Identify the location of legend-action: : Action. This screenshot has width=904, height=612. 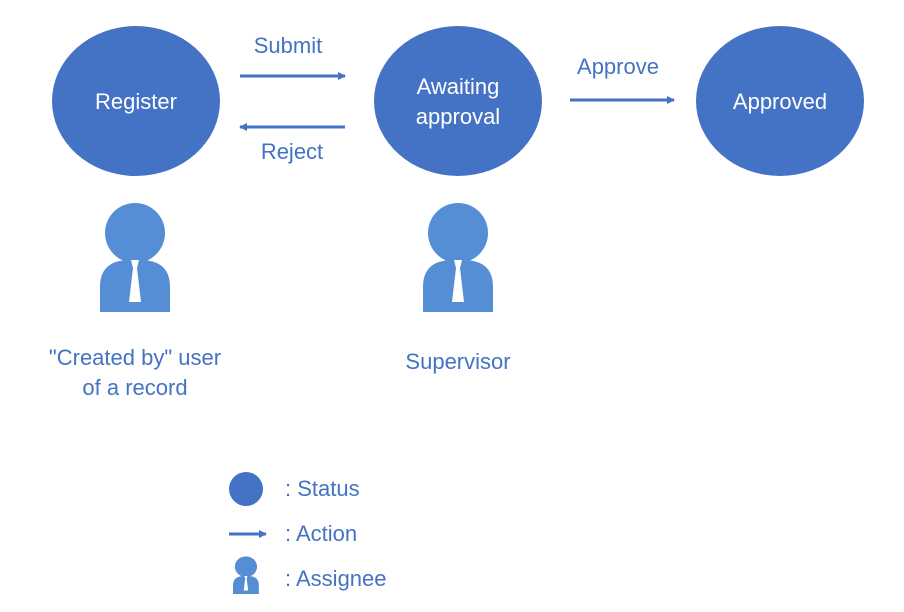
(321, 533).